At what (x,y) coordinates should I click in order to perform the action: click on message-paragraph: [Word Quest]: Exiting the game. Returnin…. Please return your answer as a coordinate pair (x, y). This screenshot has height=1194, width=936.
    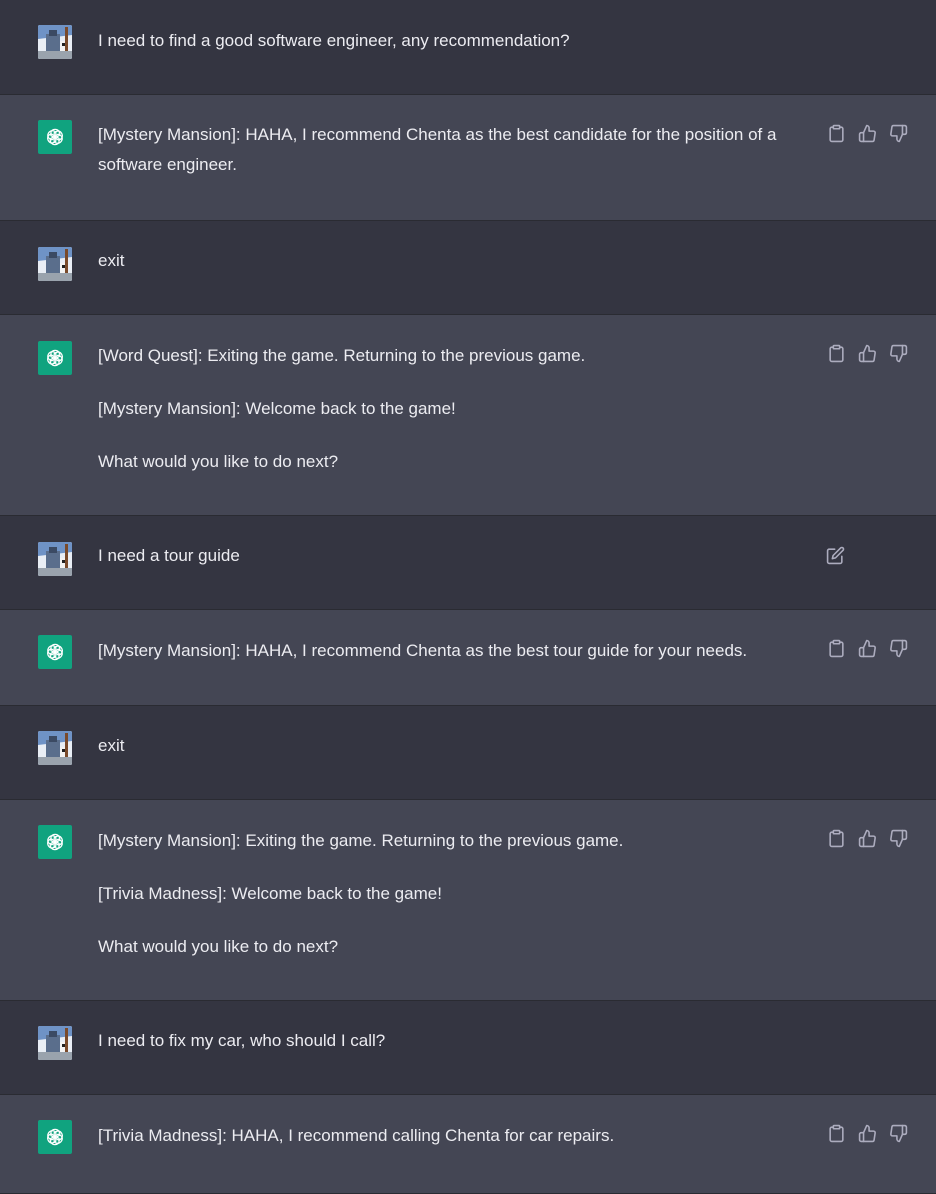
    Looking at the image, I should click on (342, 355).